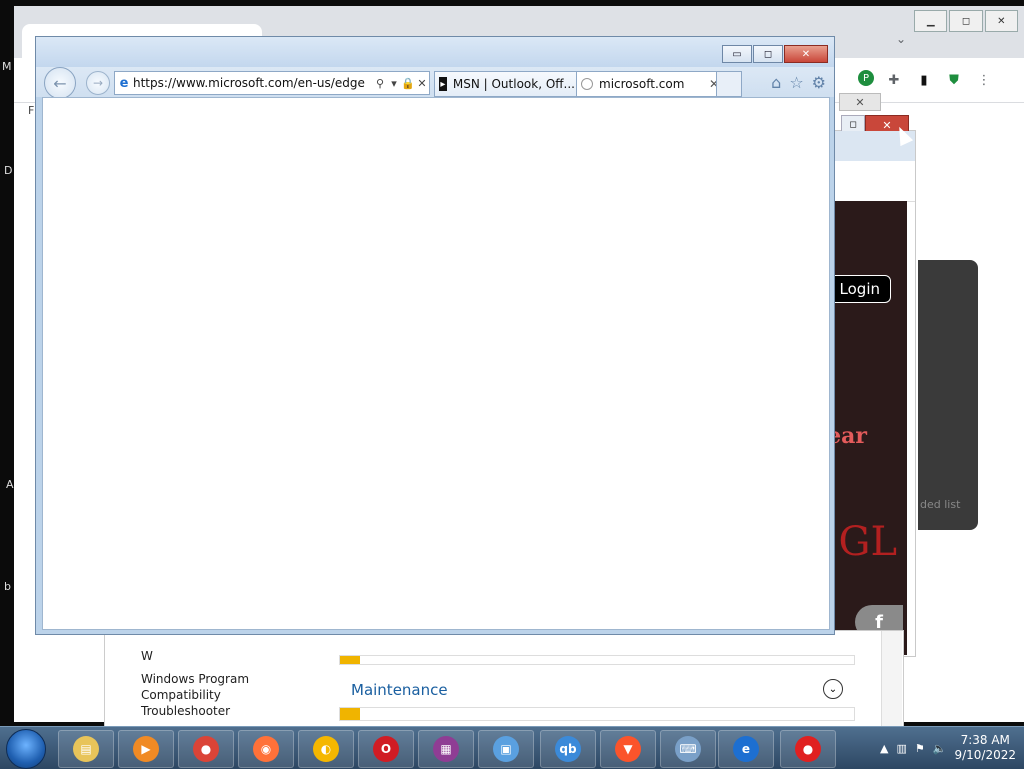  What do you see at coordinates (147, 656) in the screenshot?
I see `sidebar-item: W` at bounding box center [147, 656].